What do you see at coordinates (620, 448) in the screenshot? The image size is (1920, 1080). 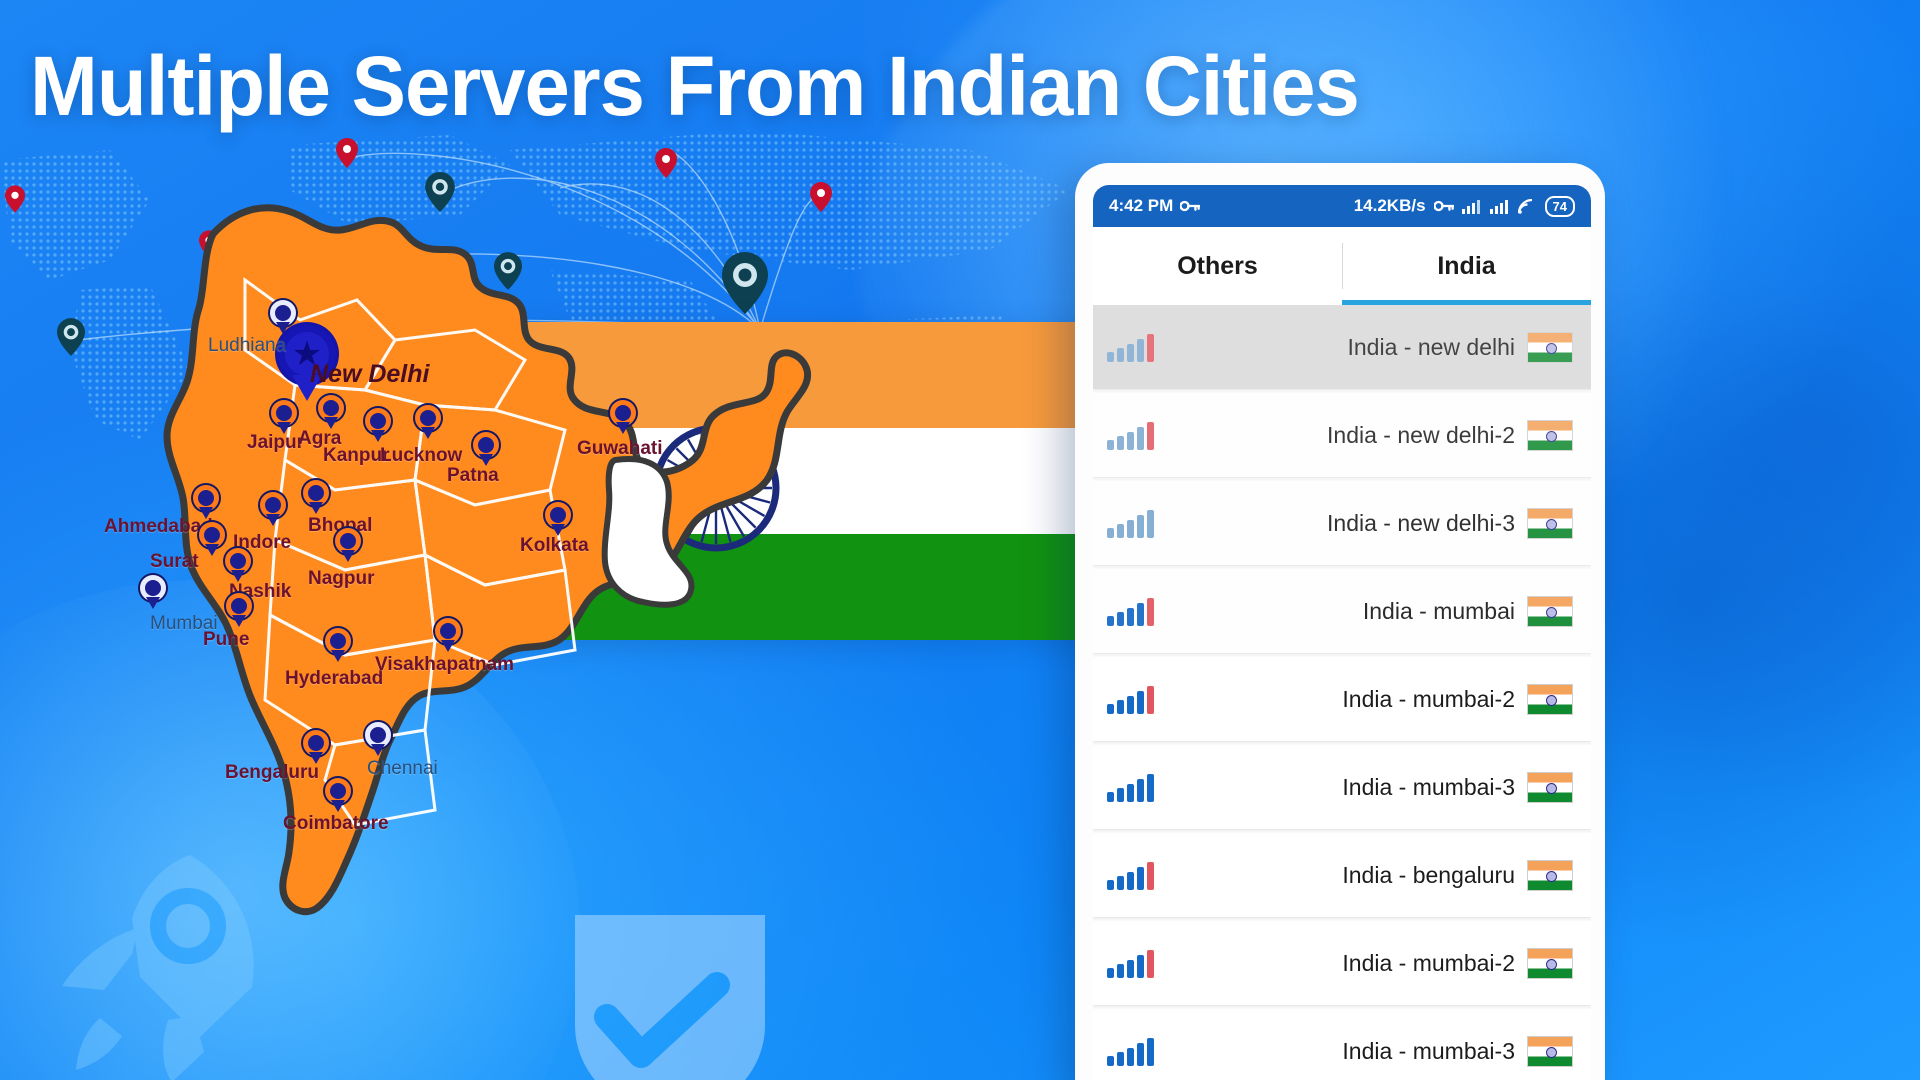 I see `map-label-guwahati: Guwahati` at bounding box center [620, 448].